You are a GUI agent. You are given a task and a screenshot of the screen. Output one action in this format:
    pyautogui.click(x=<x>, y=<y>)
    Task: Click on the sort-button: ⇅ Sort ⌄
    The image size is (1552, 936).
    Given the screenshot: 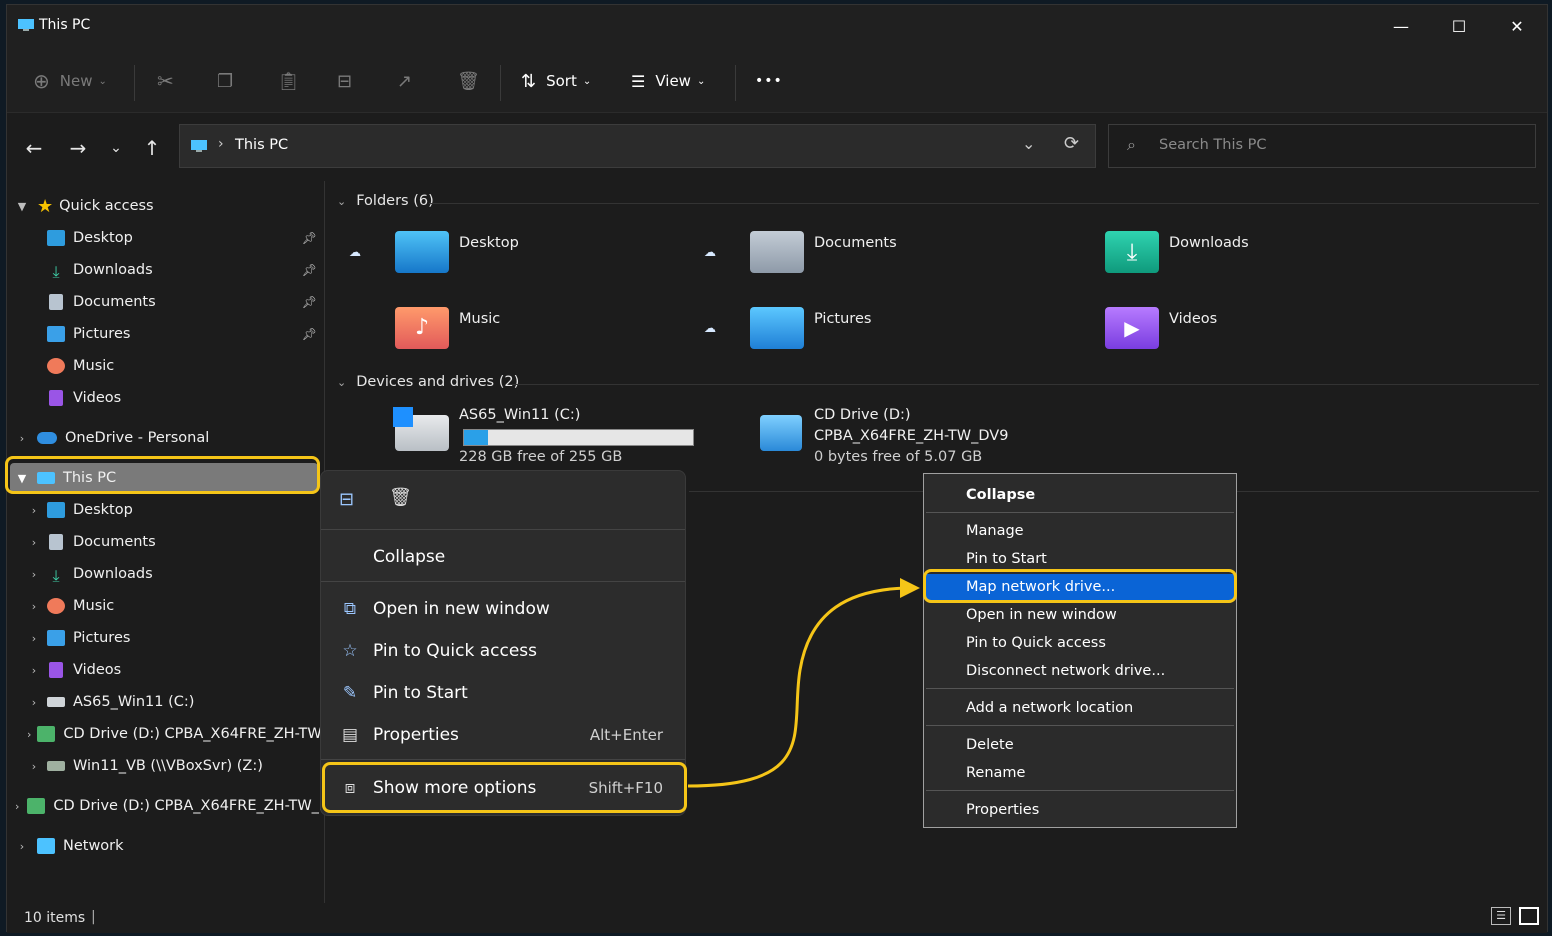 What is the action you would take?
    pyautogui.click(x=556, y=81)
    